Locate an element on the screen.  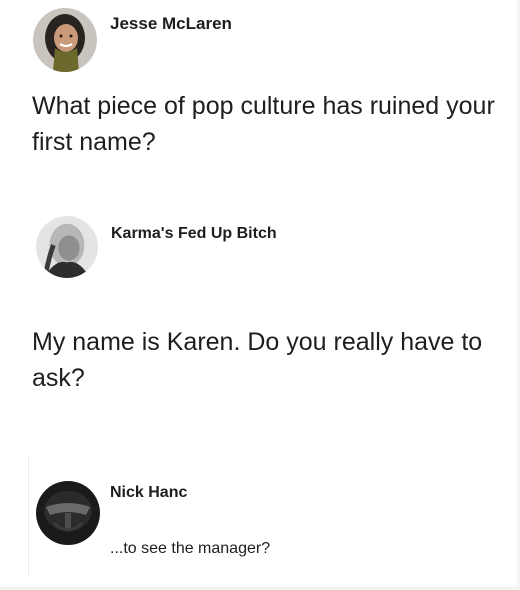
avatar-jesse is located at coordinates (65, 40).